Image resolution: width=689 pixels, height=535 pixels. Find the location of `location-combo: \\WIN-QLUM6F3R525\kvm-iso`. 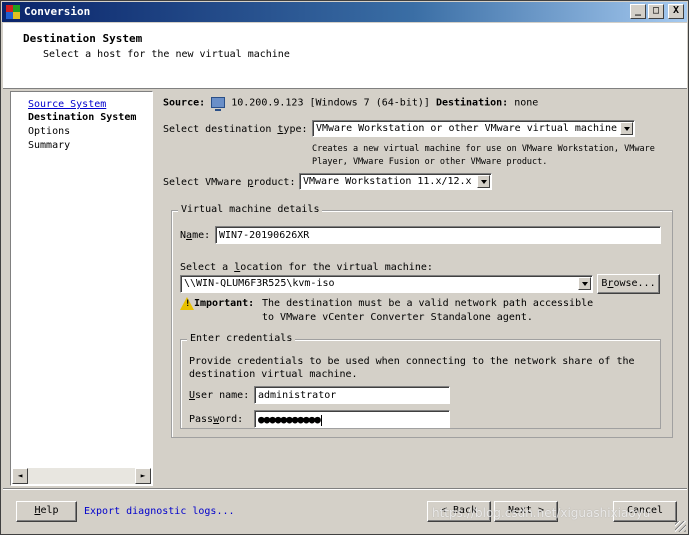

location-combo: \\WIN-QLUM6F3R525\kvm-iso is located at coordinates (386, 284).